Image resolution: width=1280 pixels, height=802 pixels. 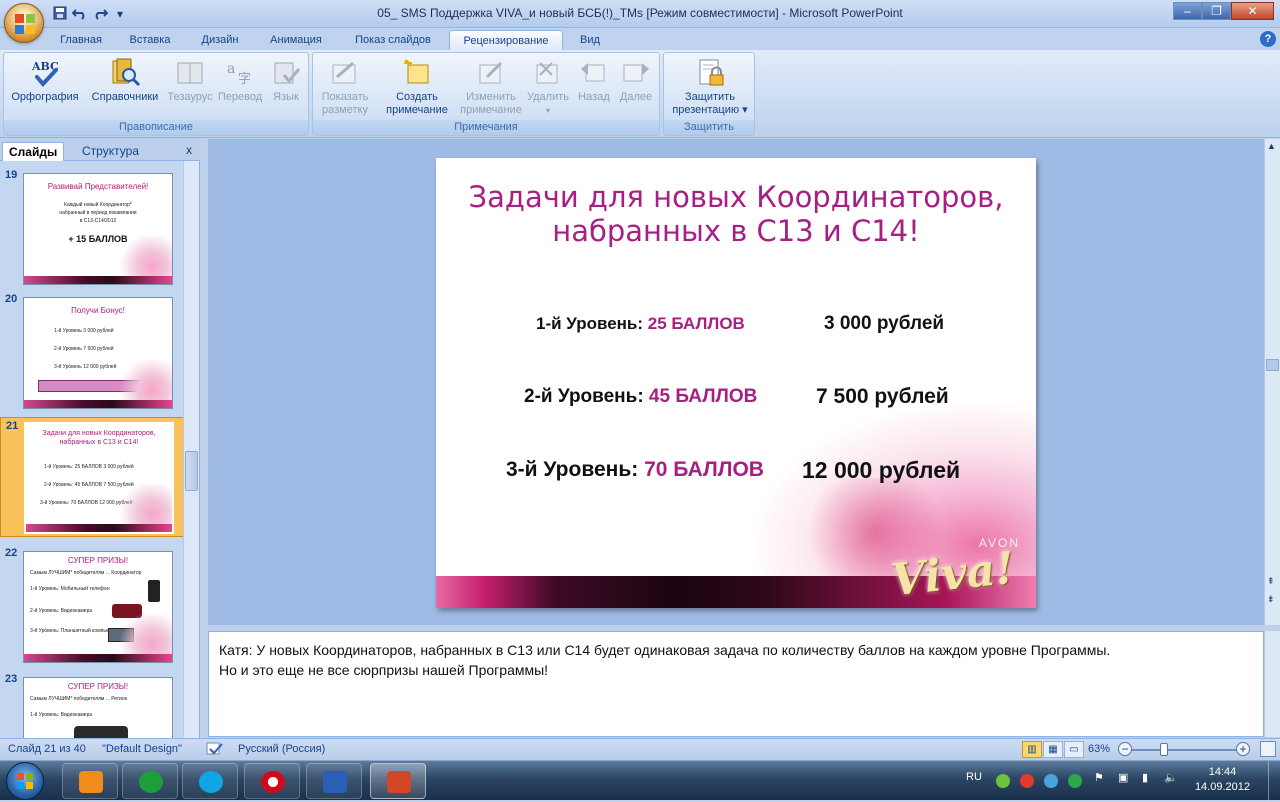 I want to click on new-comment-label-2: примечание, so click(x=417, y=110).